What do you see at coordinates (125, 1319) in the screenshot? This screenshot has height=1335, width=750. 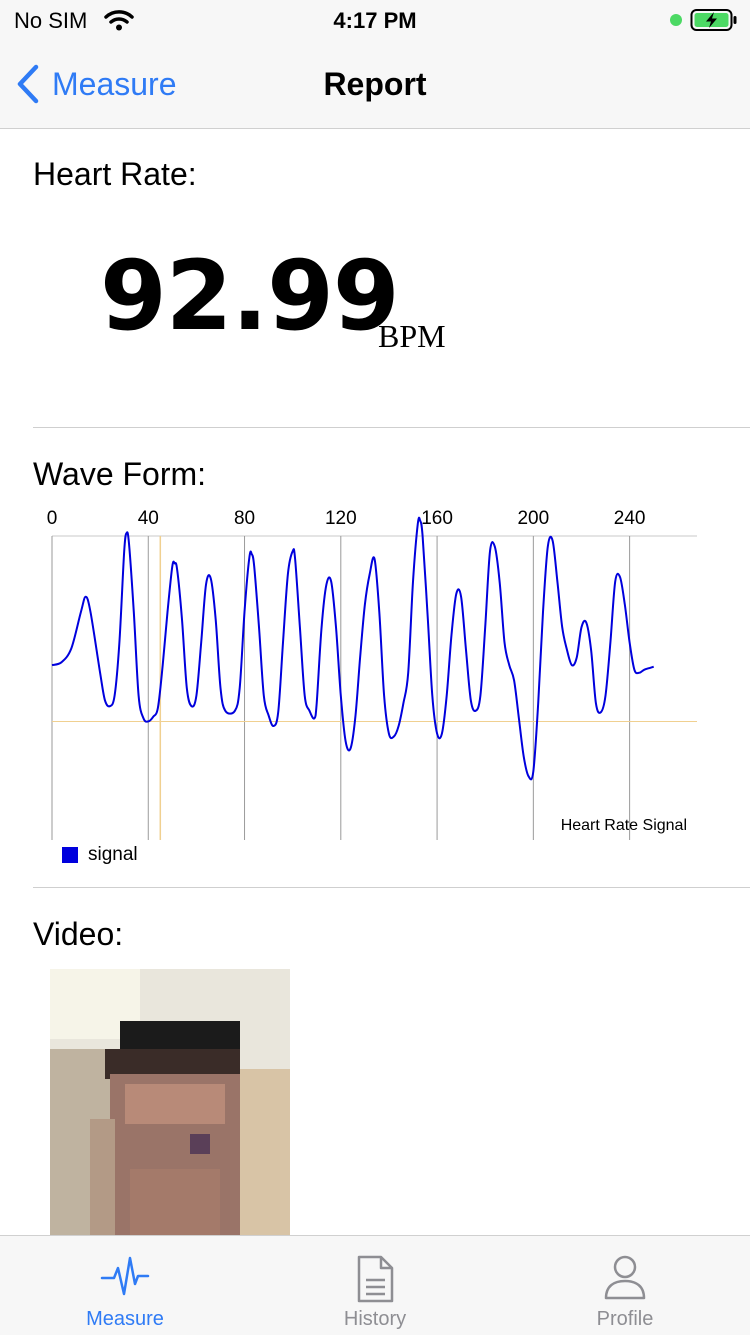 I see `tab-measure-label: Measure` at bounding box center [125, 1319].